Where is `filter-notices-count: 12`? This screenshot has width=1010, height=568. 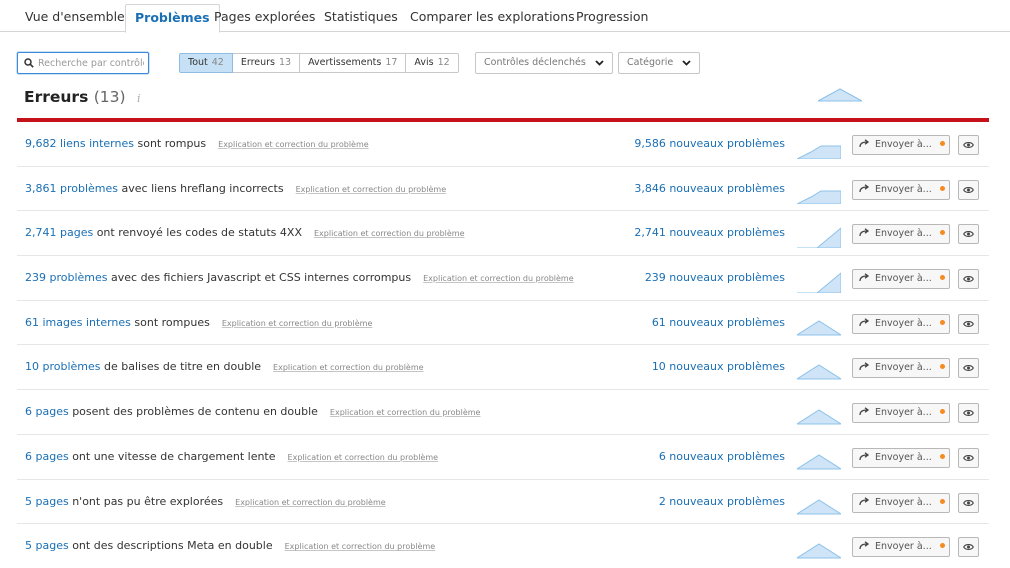
filter-notices-count: 12 is located at coordinates (443, 62).